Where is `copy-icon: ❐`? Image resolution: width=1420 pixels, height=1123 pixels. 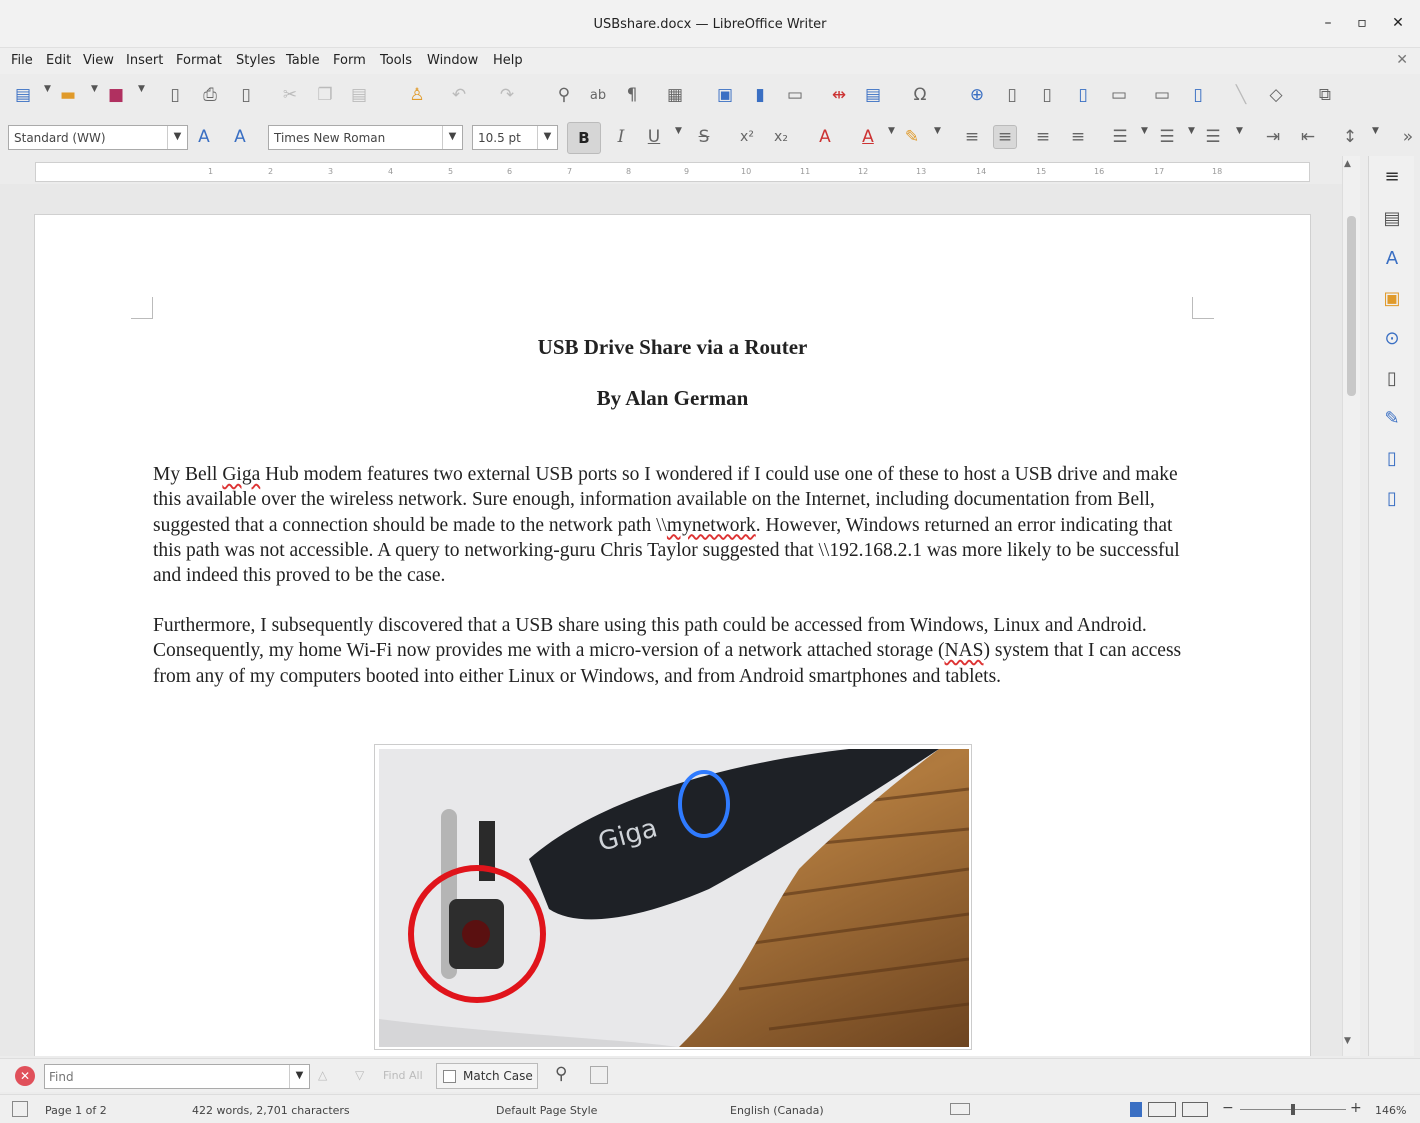 copy-icon: ❐ is located at coordinates (325, 95).